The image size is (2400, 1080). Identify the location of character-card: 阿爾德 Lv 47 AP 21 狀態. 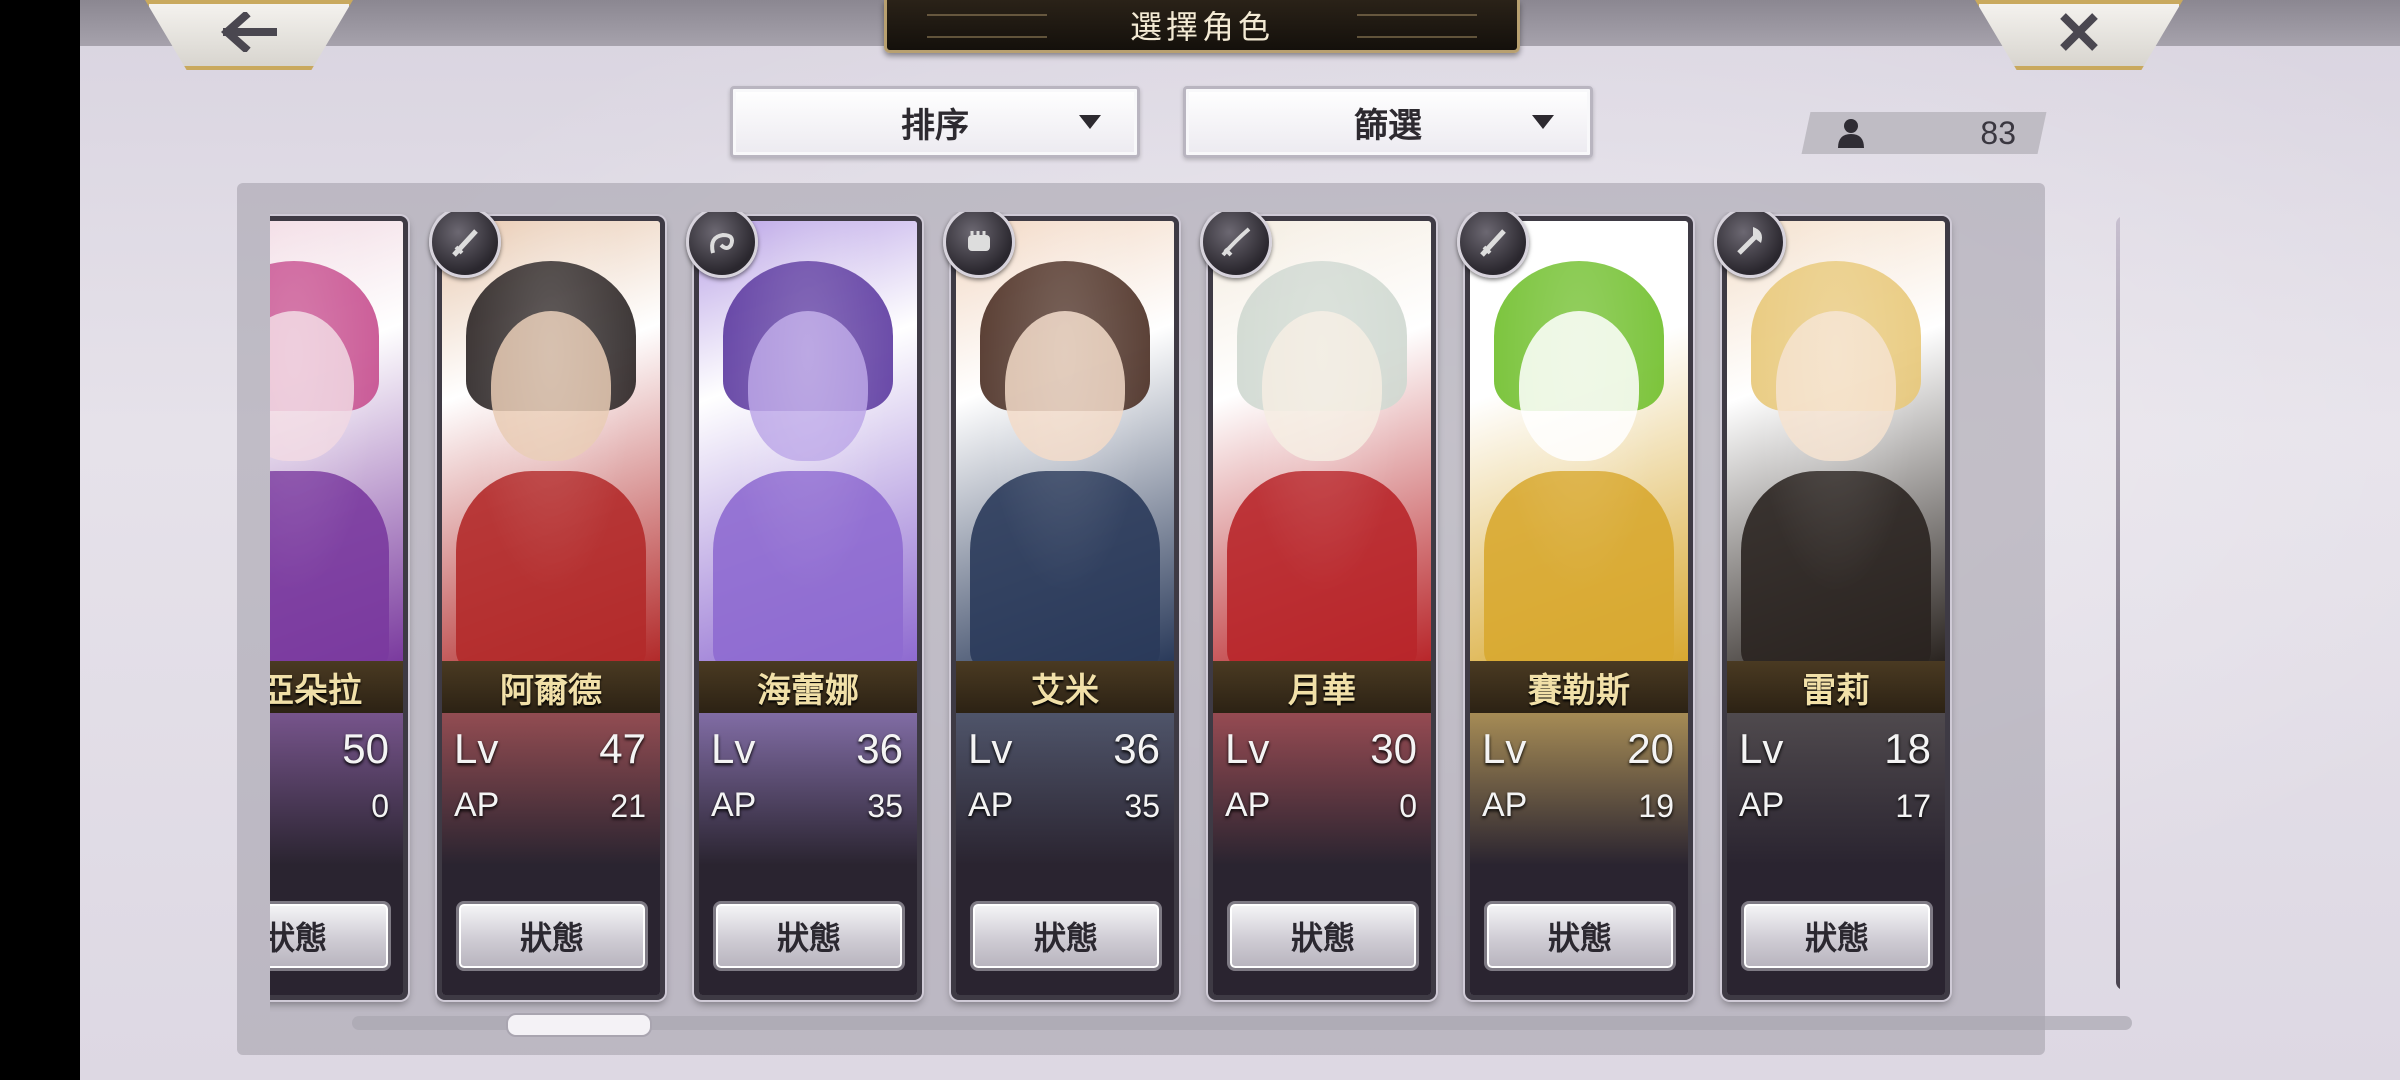
(551, 608).